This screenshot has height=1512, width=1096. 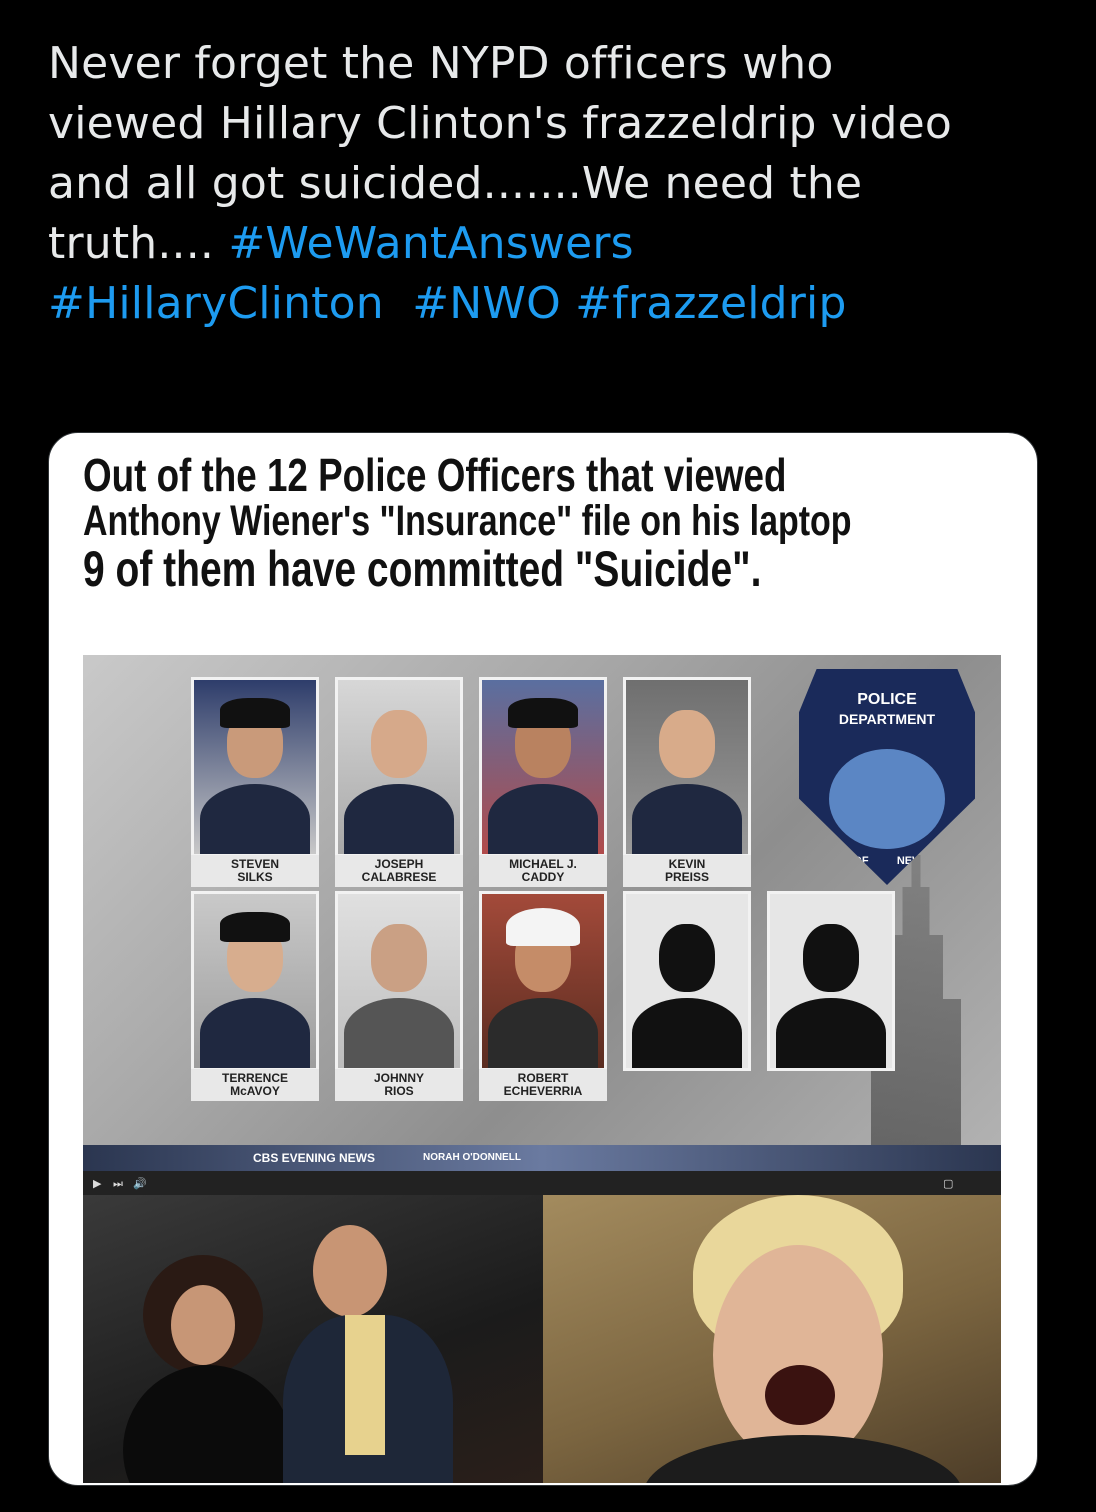 What do you see at coordinates (399, 871) in the screenshot?
I see `officer-name-tag: JOSEPH CALABRESE` at bounding box center [399, 871].